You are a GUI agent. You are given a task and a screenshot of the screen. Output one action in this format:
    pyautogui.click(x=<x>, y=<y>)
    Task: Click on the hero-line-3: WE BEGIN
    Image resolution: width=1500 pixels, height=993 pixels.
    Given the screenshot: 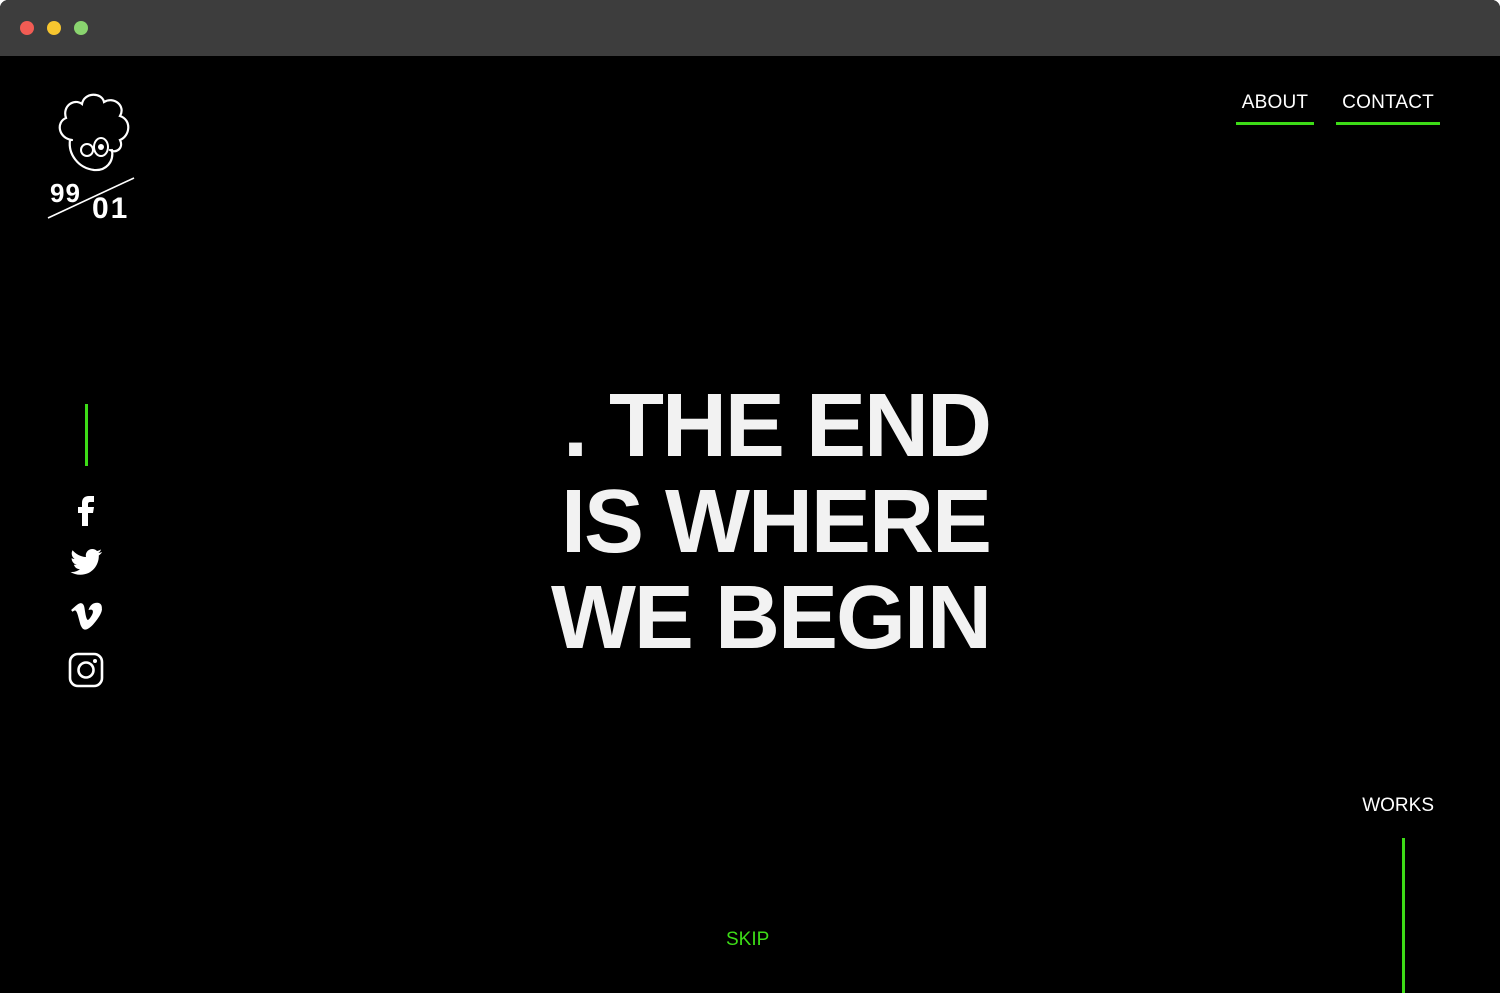 What is the action you would take?
    pyautogui.click(x=771, y=618)
    